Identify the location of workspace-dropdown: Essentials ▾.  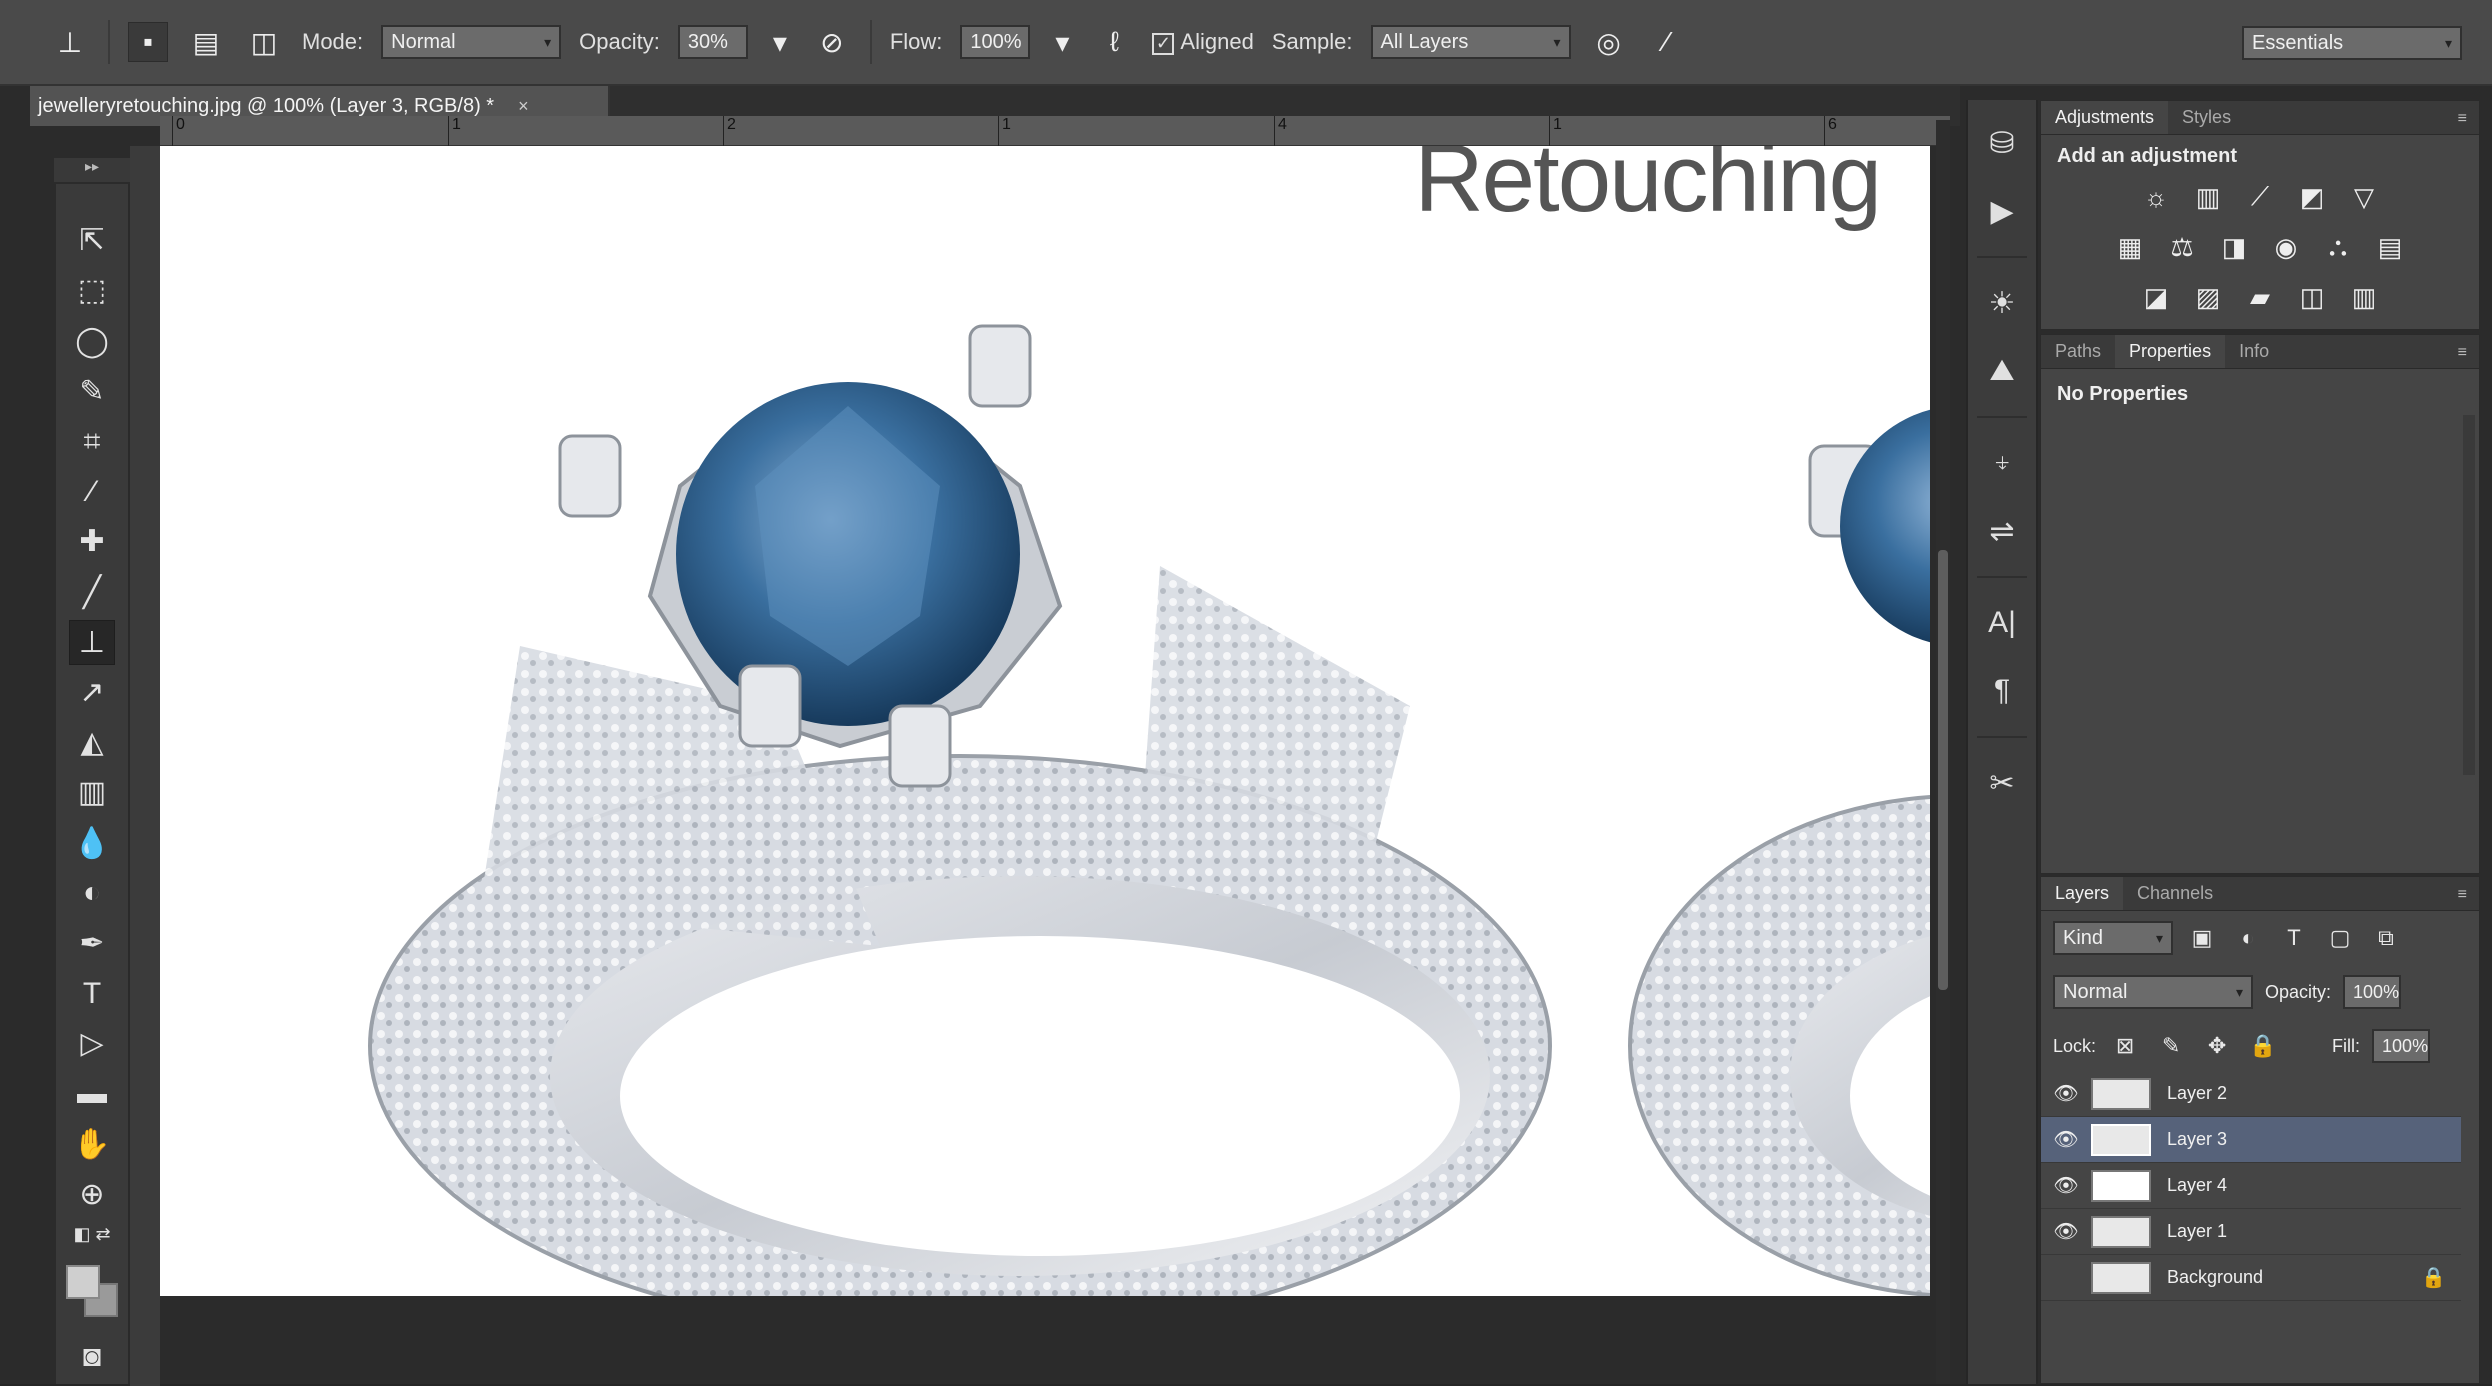
(2352, 43).